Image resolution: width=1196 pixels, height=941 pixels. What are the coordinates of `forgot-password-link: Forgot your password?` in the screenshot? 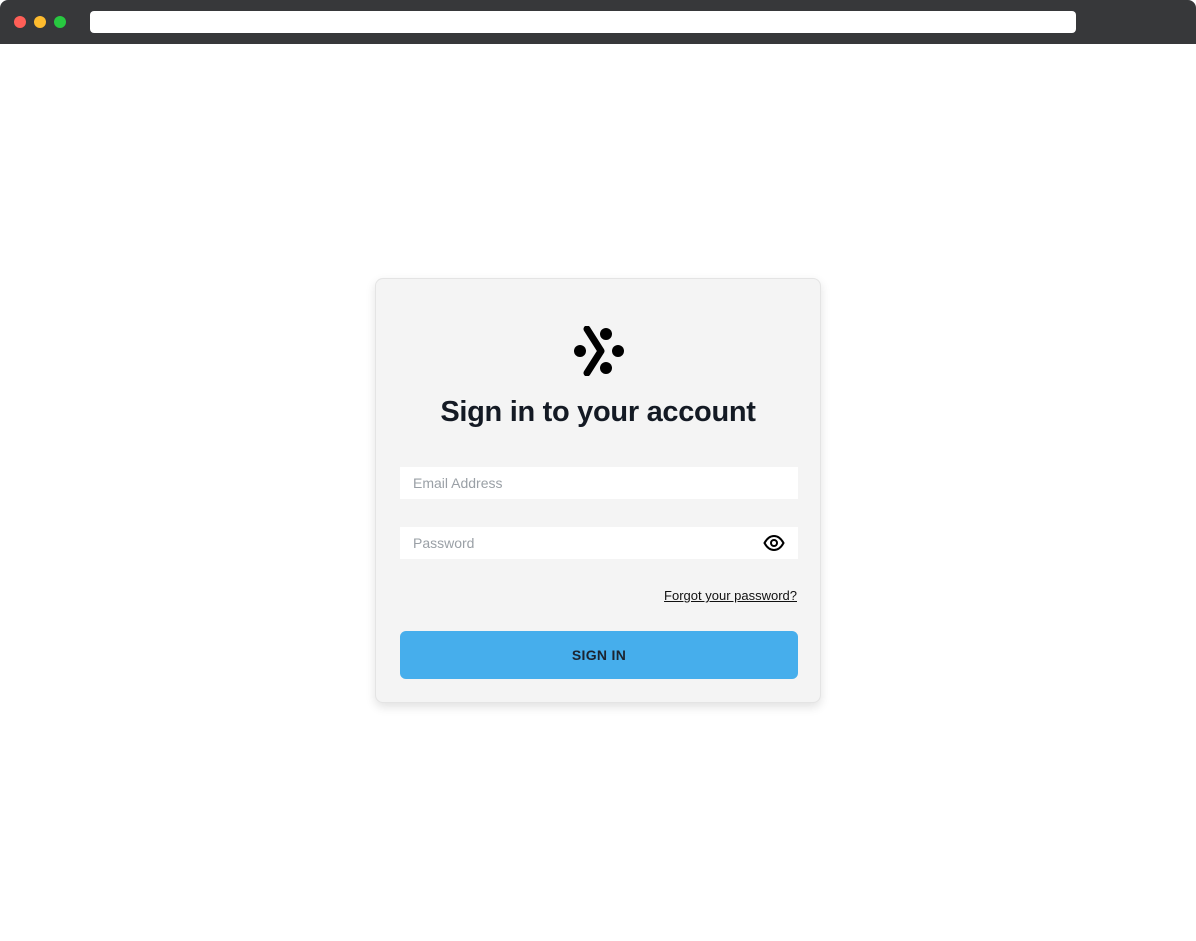 It's located at (730, 595).